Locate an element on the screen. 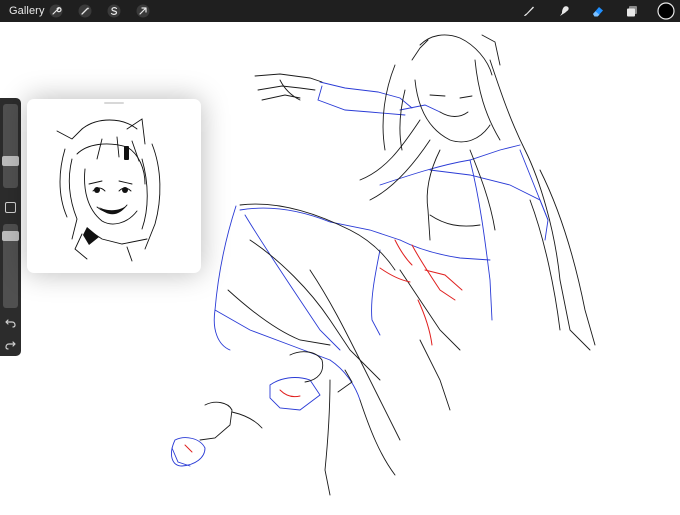 The height and width of the screenshot is (515, 680). layers-button is located at coordinates (632, 11).